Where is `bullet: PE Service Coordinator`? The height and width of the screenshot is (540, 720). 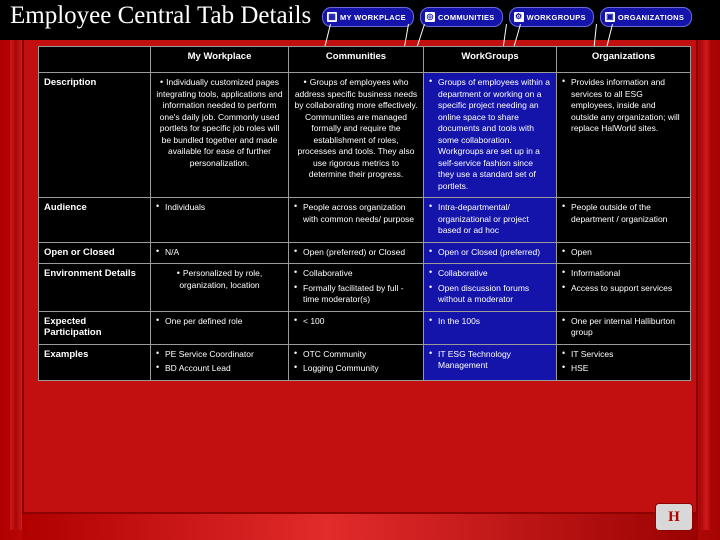 bullet: PE Service Coordinator is located at coordinates (219, 354).